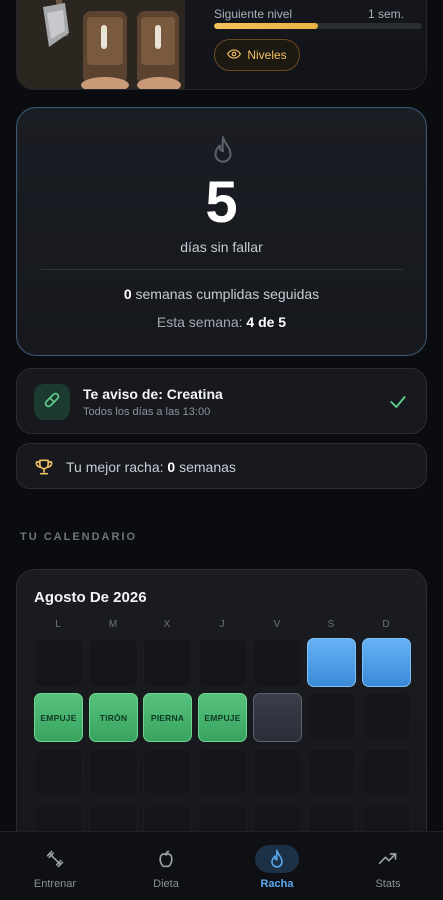  What do you see at coordinates (225, 294) in the screenshot?
I see `weeks-text: semanas cumplidas seguidas` at bounding box center [225, 294].